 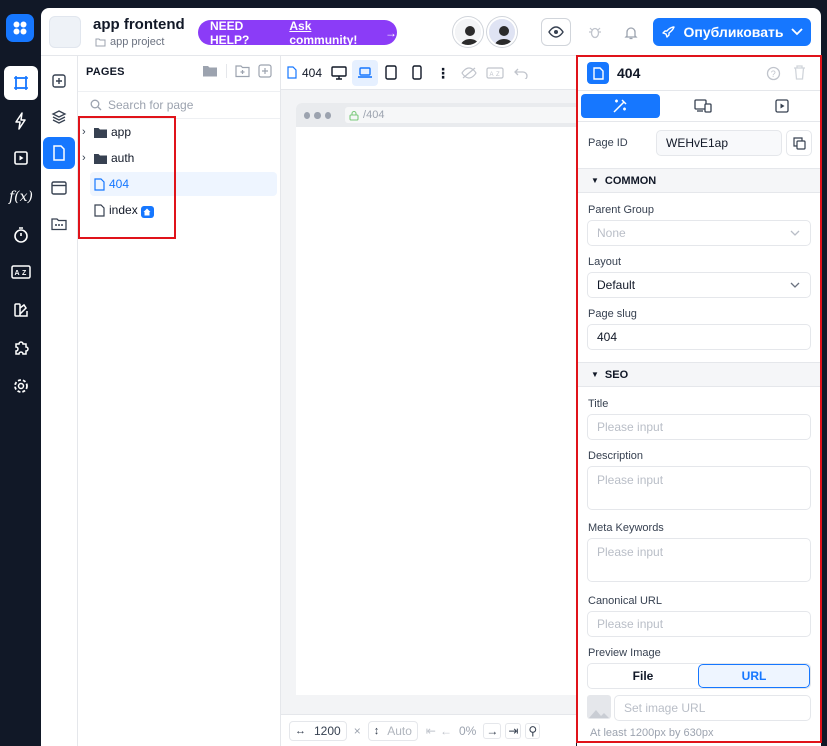 I want to click on tab-events, so click(x=781, y=106).